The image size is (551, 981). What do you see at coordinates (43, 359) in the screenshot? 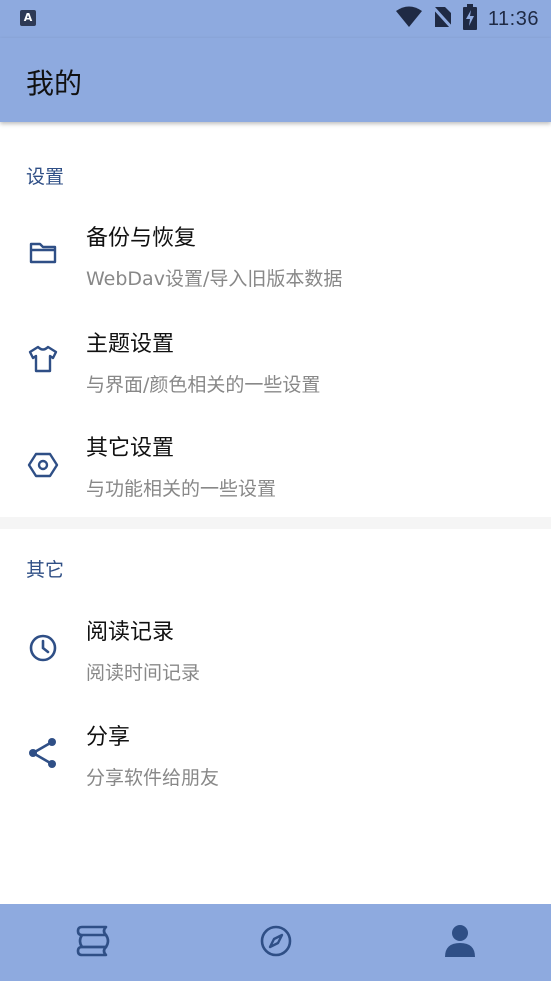
I see `tshirt-icon` at bounding box center [43, 359].